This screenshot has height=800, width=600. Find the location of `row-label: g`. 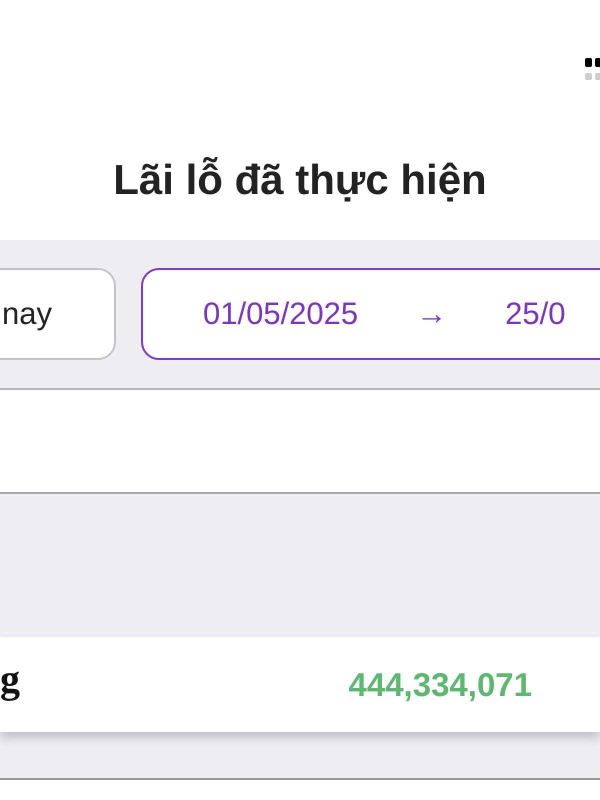

row-label: g is located at coordinates (10, 678).